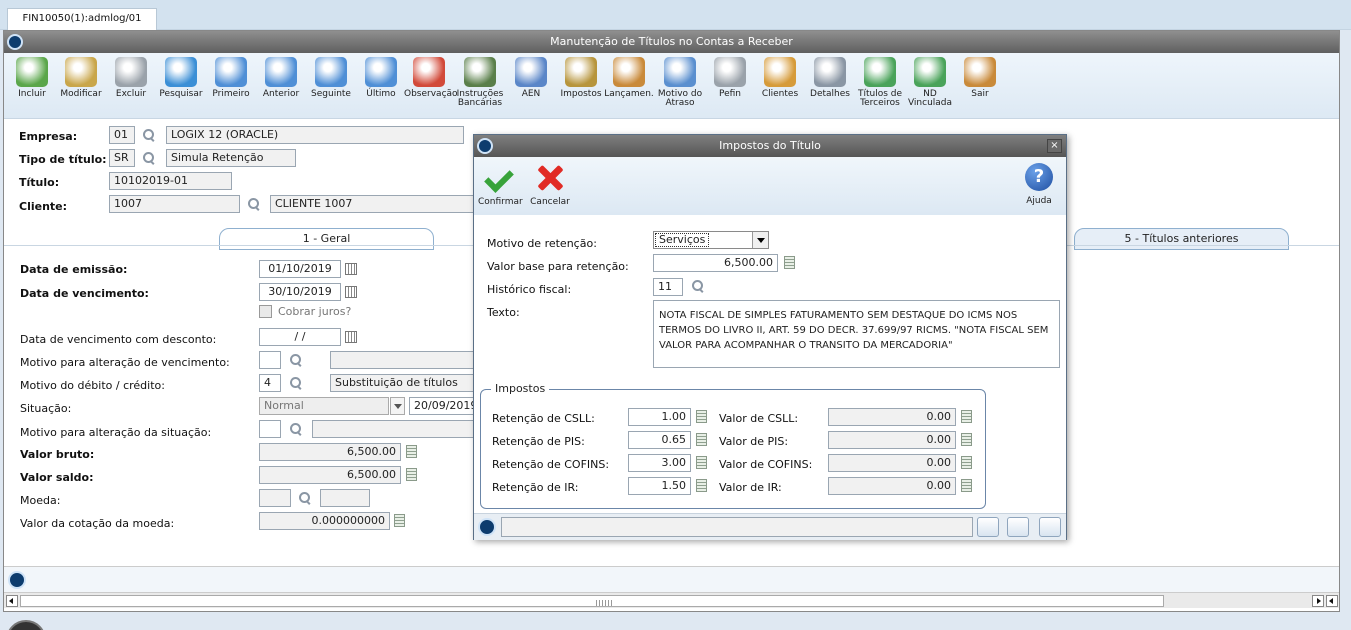 The height and width of the screenshot is (630, 1351). What do you see at coordinates (659, 440) in the screenshot?
I see `retencao-field: 0.65` at bounding box center [659, 440].